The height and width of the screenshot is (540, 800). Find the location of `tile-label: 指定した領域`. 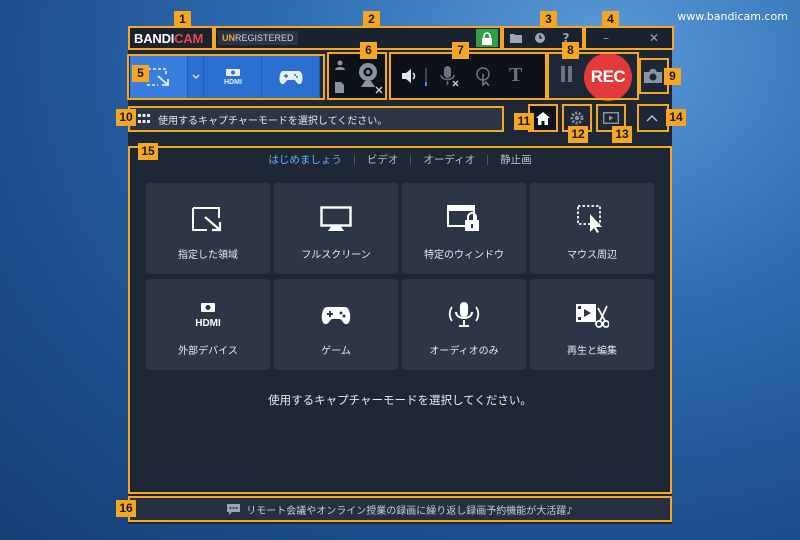

tile-label: 指定した領域 is located at coordinates (208, 255).